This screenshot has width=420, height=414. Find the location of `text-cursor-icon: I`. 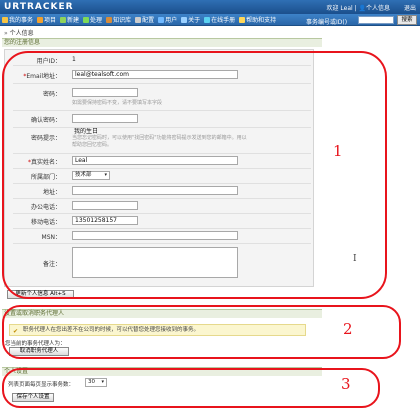

text-cursor-icon: I is located at coordinates (355, 259).